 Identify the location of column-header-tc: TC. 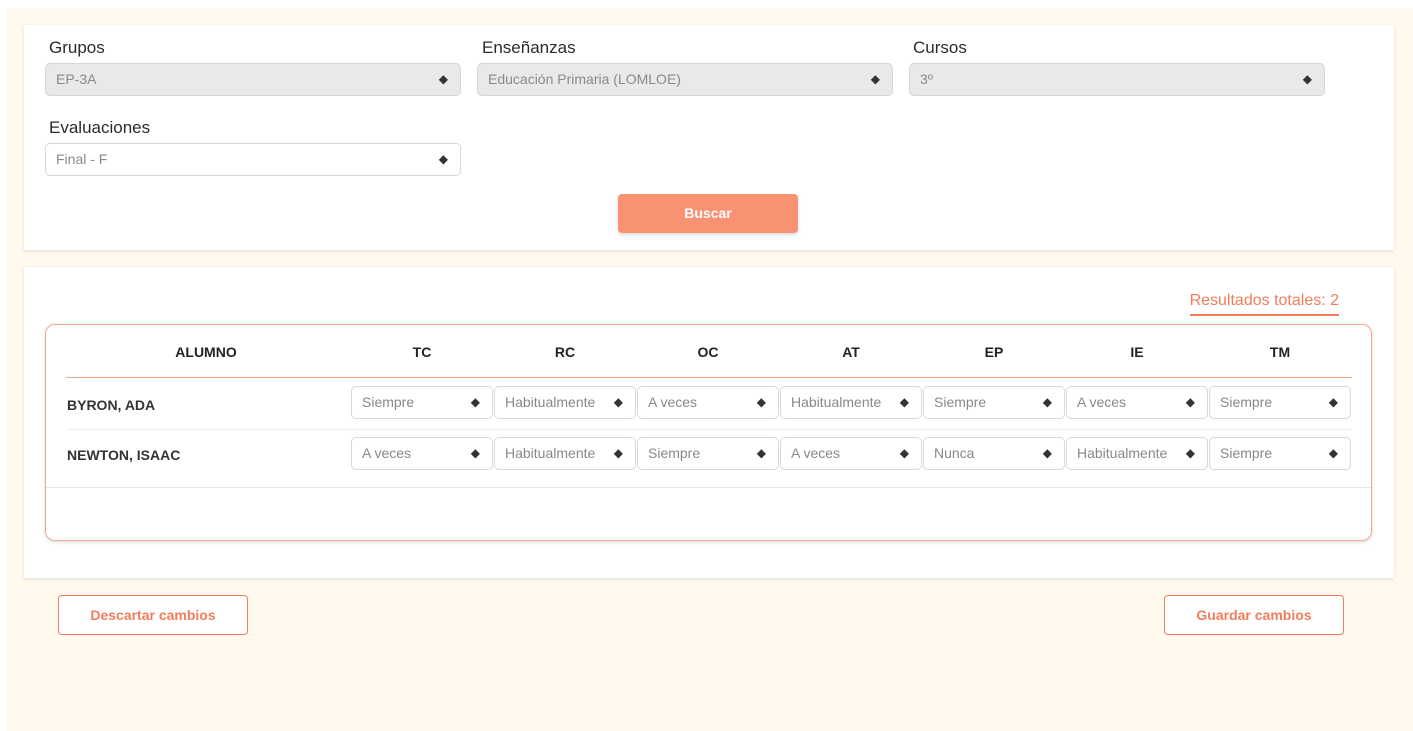
(422, 352).